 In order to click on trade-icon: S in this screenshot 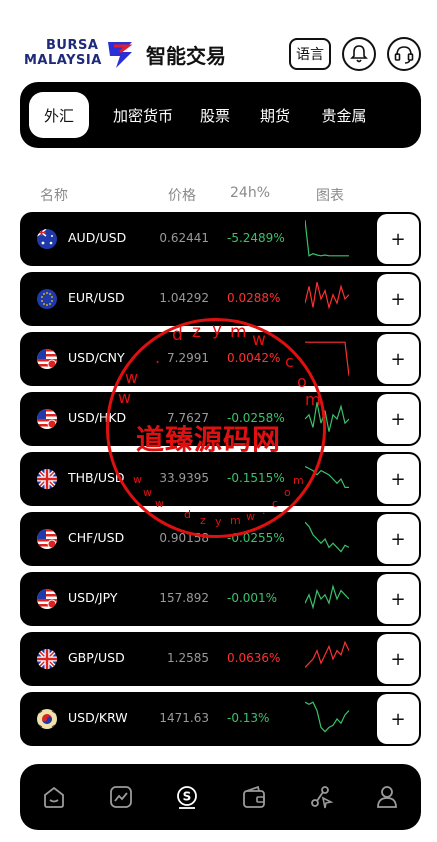, I will do `click(187, 797)`.